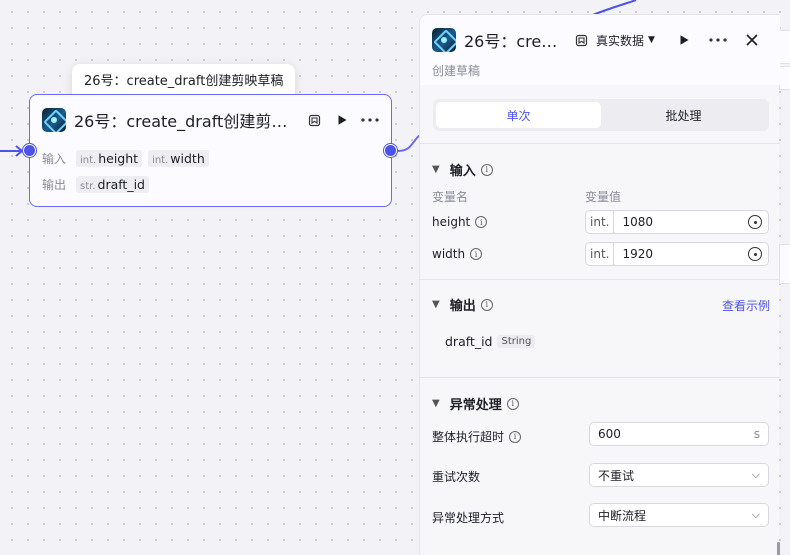  Describe the element at coordinates (679, 434) in the screenshot. I see `timeout-input: 600 s` at that location.